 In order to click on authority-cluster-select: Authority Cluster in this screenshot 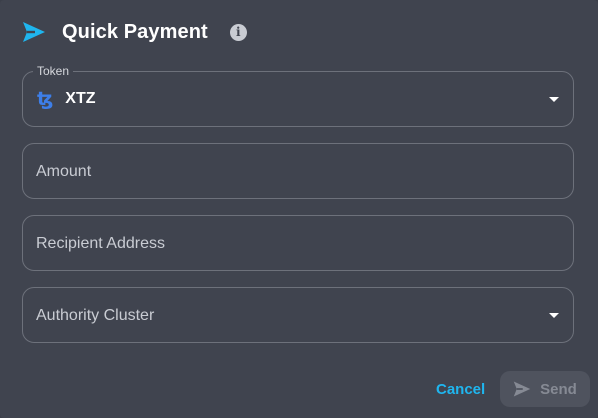, I will do `click(298, 315)`.